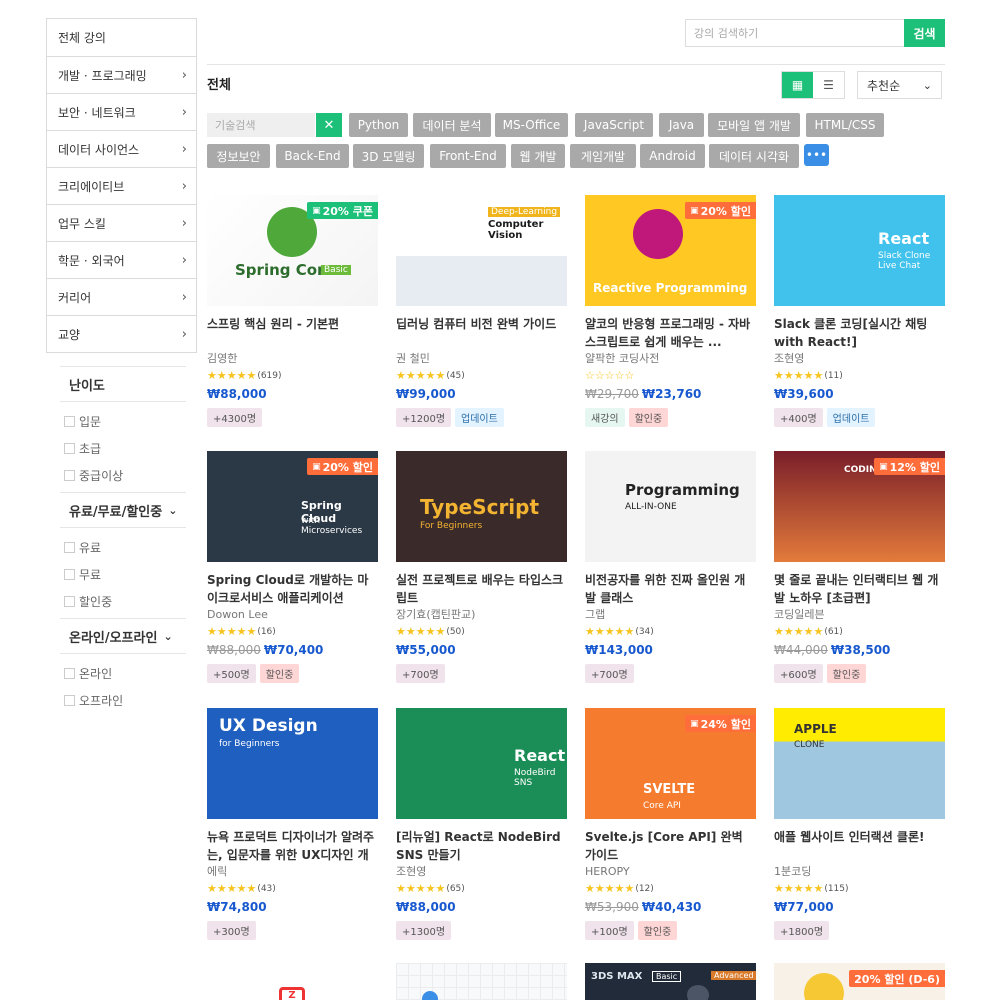 Image resolution: width=1000 pixels, height=1000 pixels. Describe the element at coordinates (292, 333) in the screenshot. I see `course-title: 스프링 핵심 원리 - 기본편` at that location.